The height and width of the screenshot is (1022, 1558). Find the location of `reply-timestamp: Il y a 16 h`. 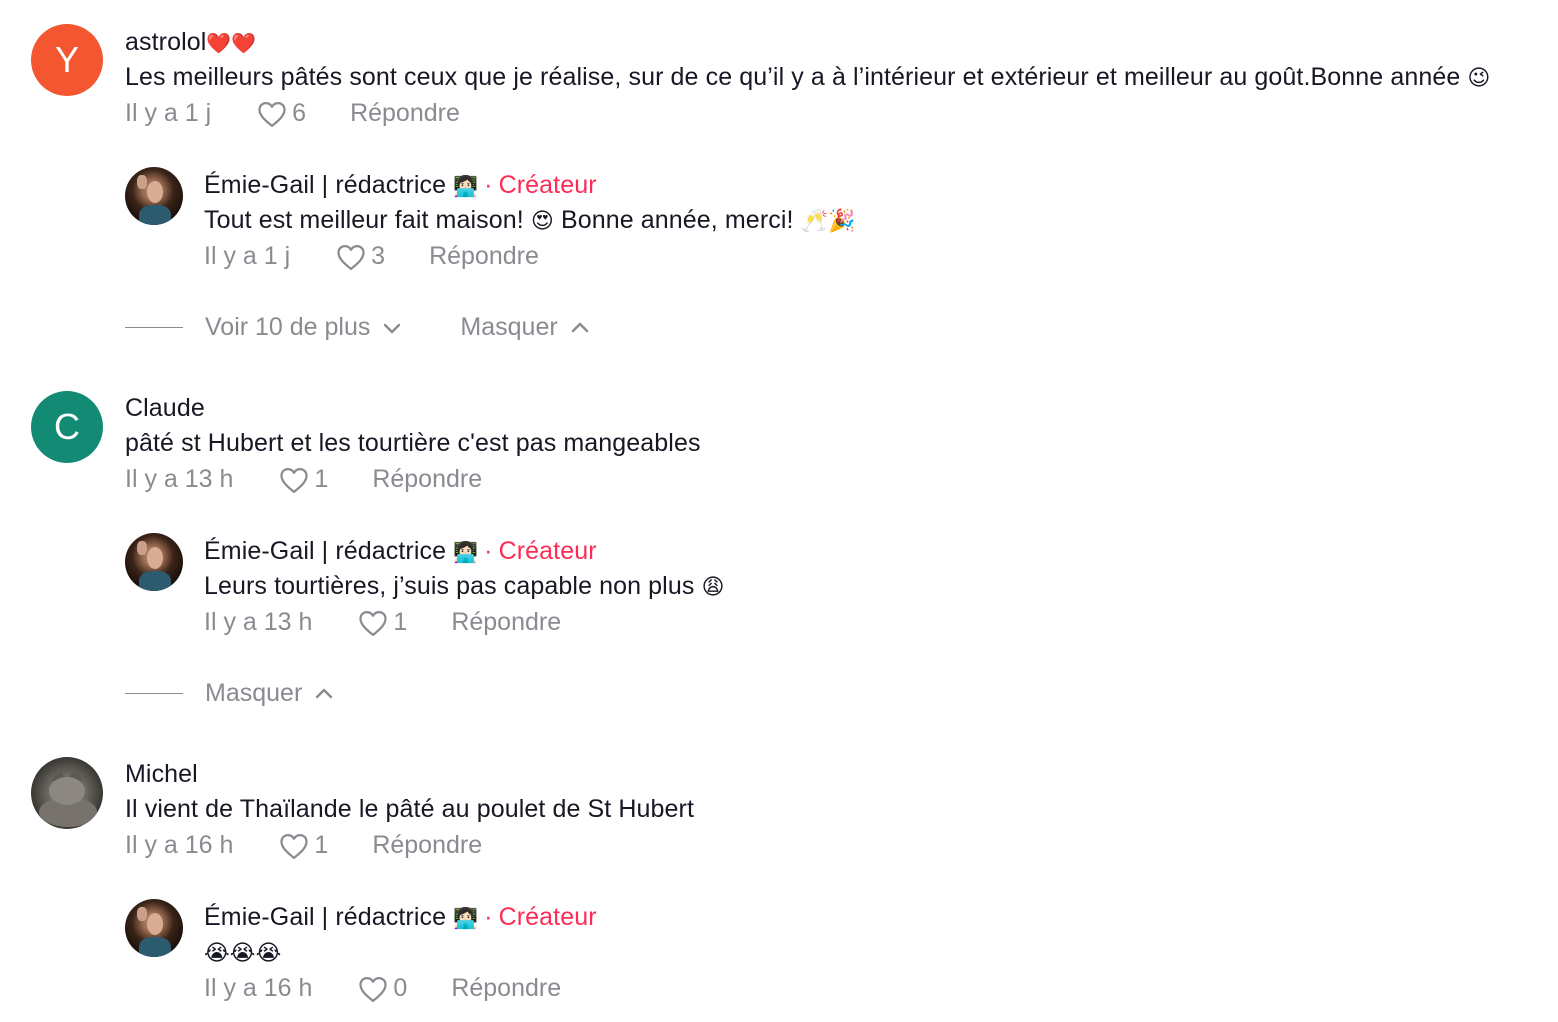

reply-timestamp: Il y a 16 h is located at coordinates (258, 988).